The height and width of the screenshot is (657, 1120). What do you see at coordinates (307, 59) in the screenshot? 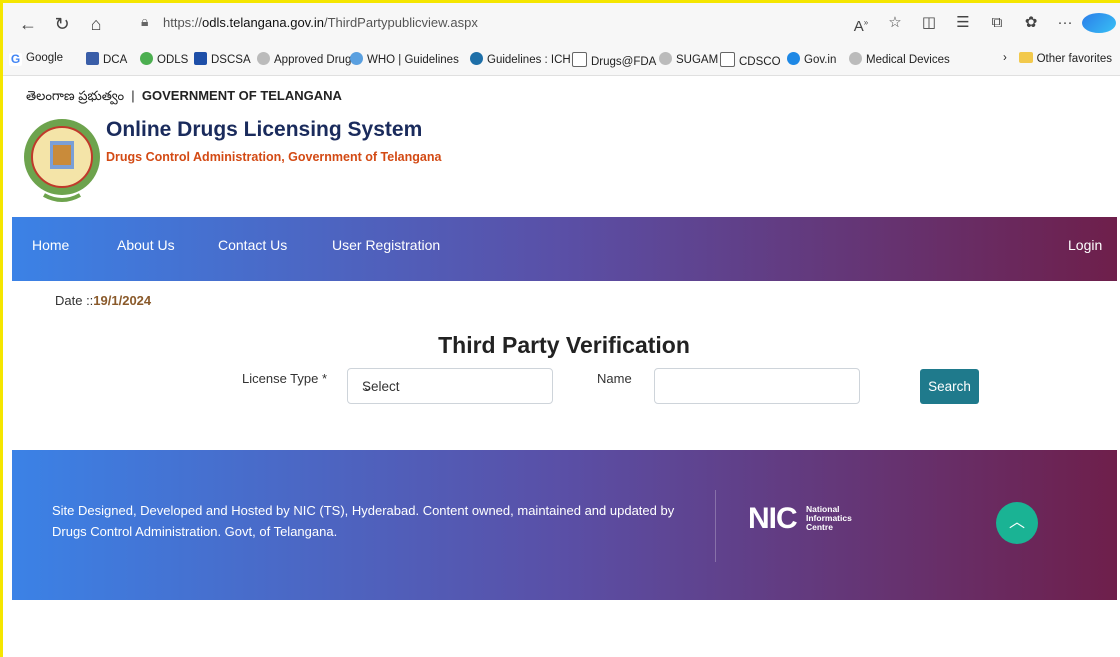
I see `fav-approved-drugs: Approved Drugs` at bounding box center [307, 59].